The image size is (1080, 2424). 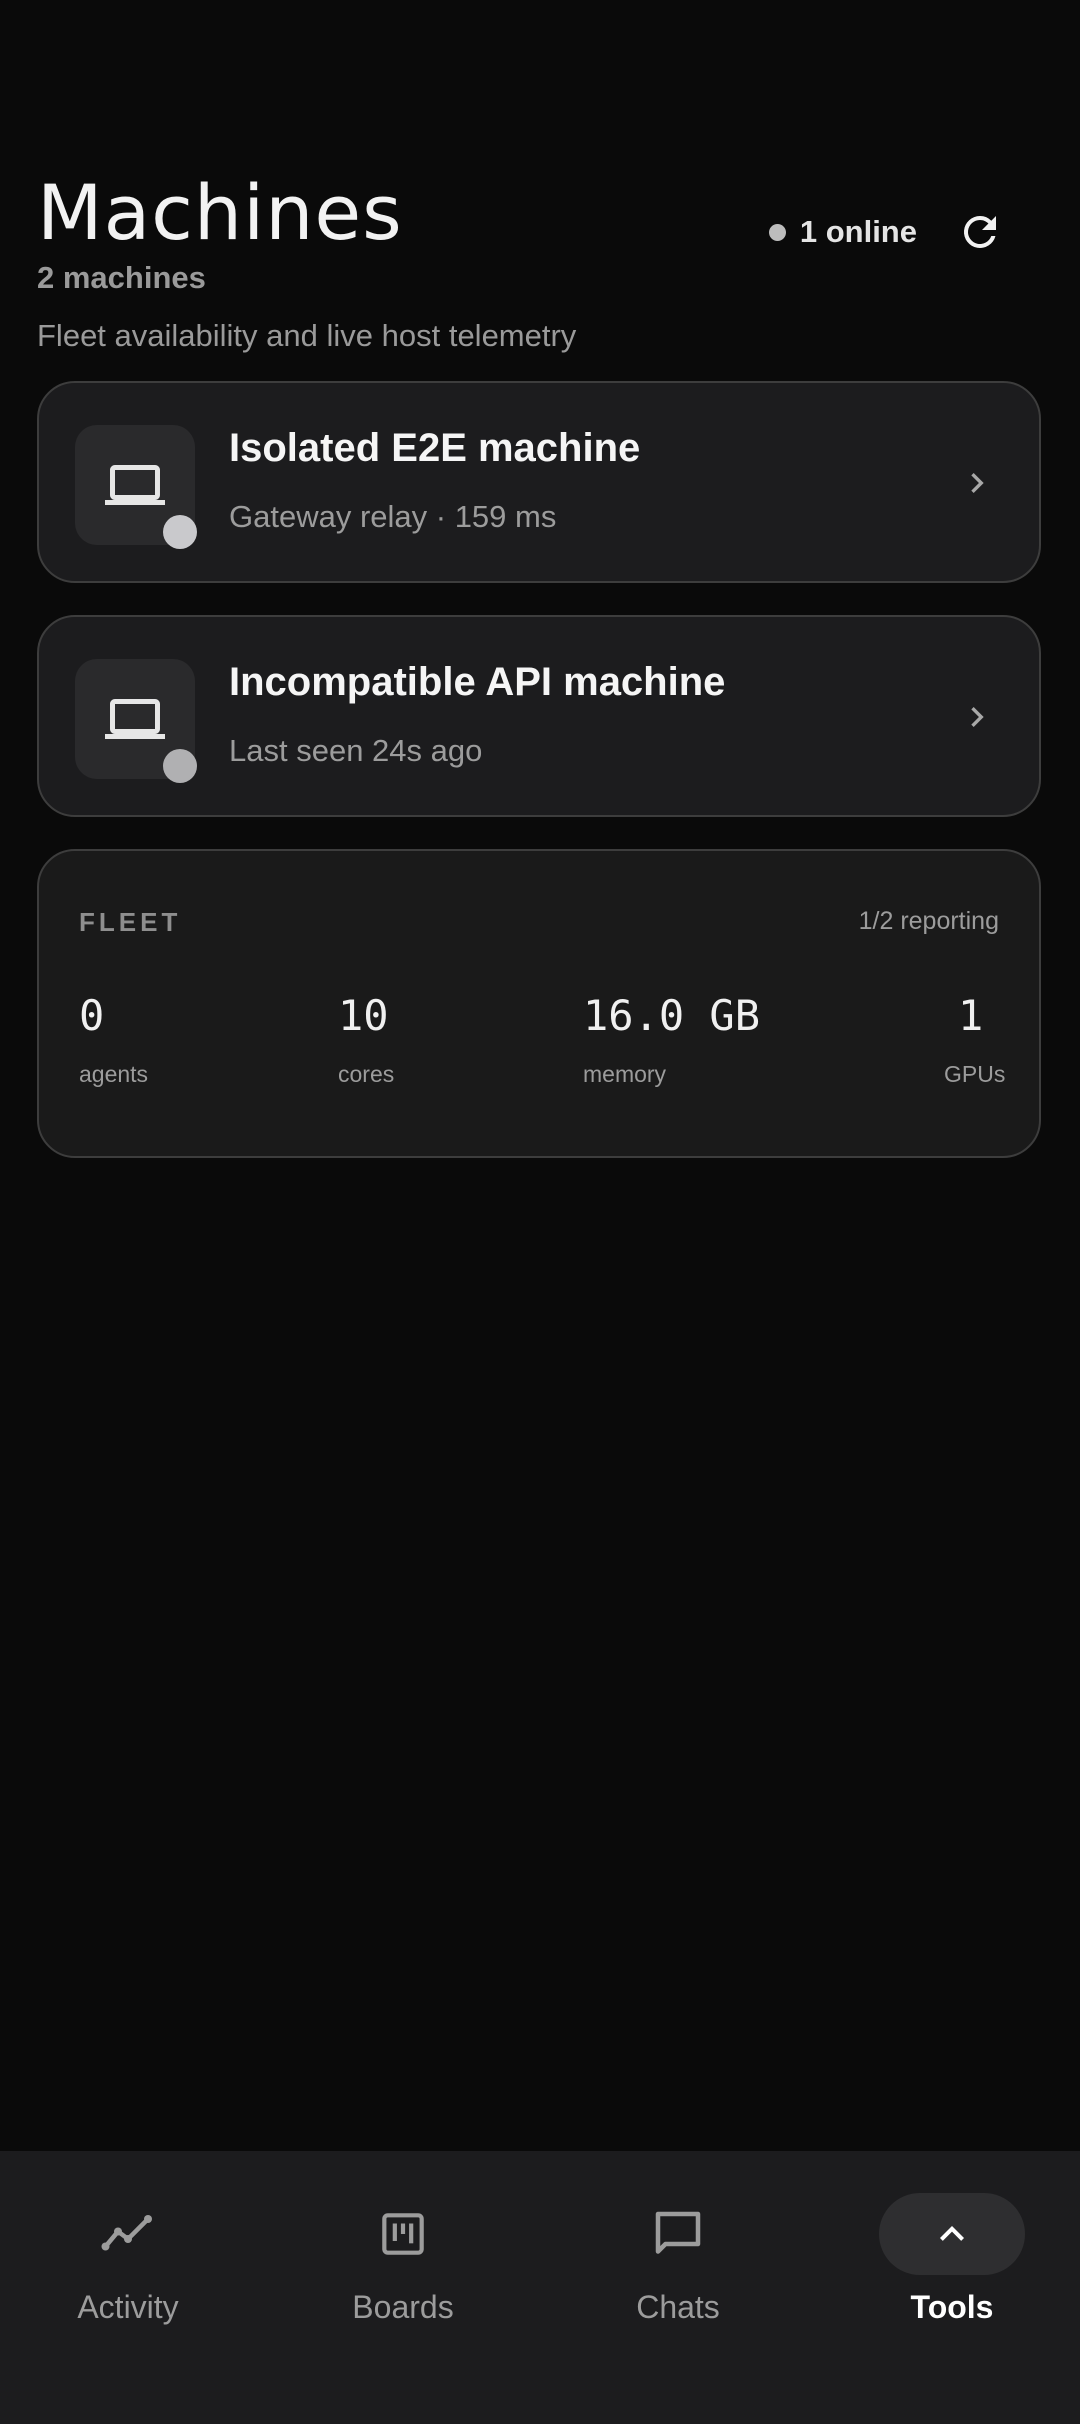 I want to click on stat-value: 0, so click(x=92, y=1015).